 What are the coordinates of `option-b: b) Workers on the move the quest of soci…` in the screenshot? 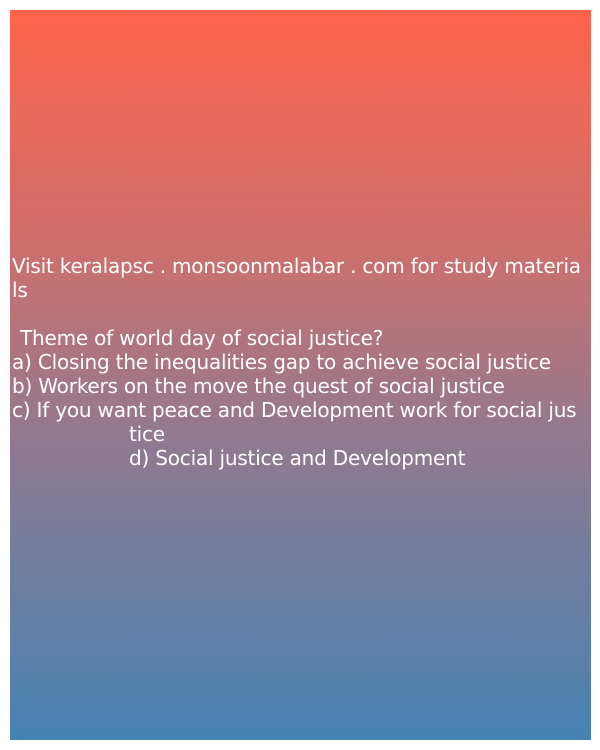 It's located at (258, 386).